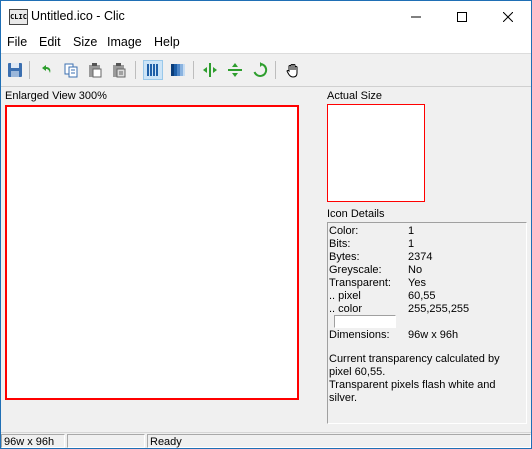  I want to click on flip-vertical-button, so click(235, 70).